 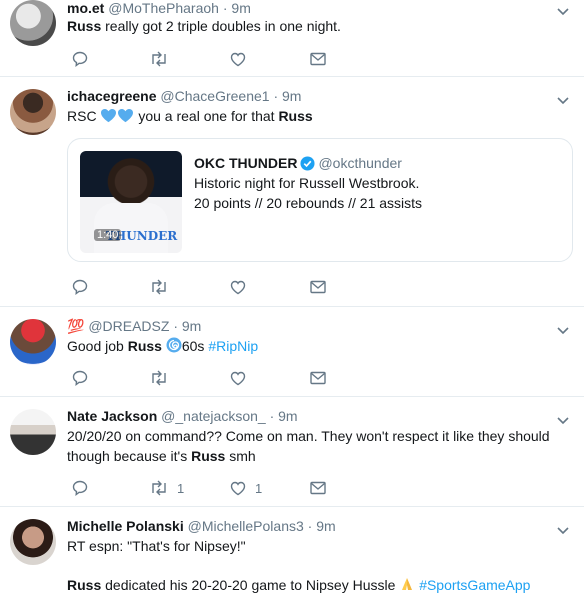 I want to click on tweet-header: Michelle Polanski @MichellePolans3 · 9m, so click(x=201, y=526).